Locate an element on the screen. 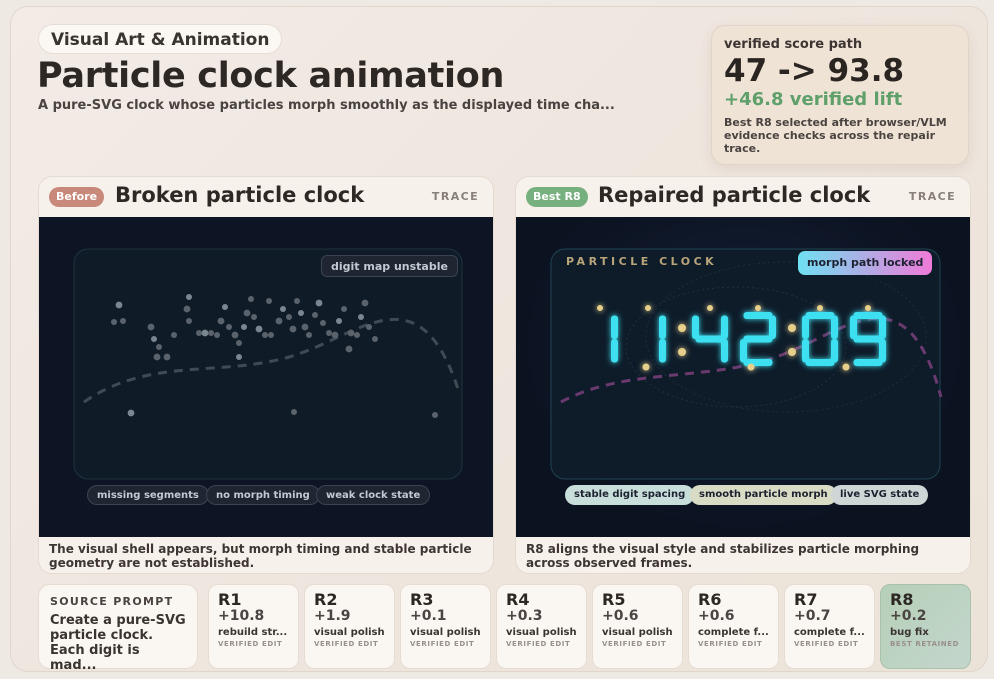 The image size is (994, 679). round-card-r1: R1 +10.8 rebuild str... VERIFIED EDIT is located at coordinates (253, 626).